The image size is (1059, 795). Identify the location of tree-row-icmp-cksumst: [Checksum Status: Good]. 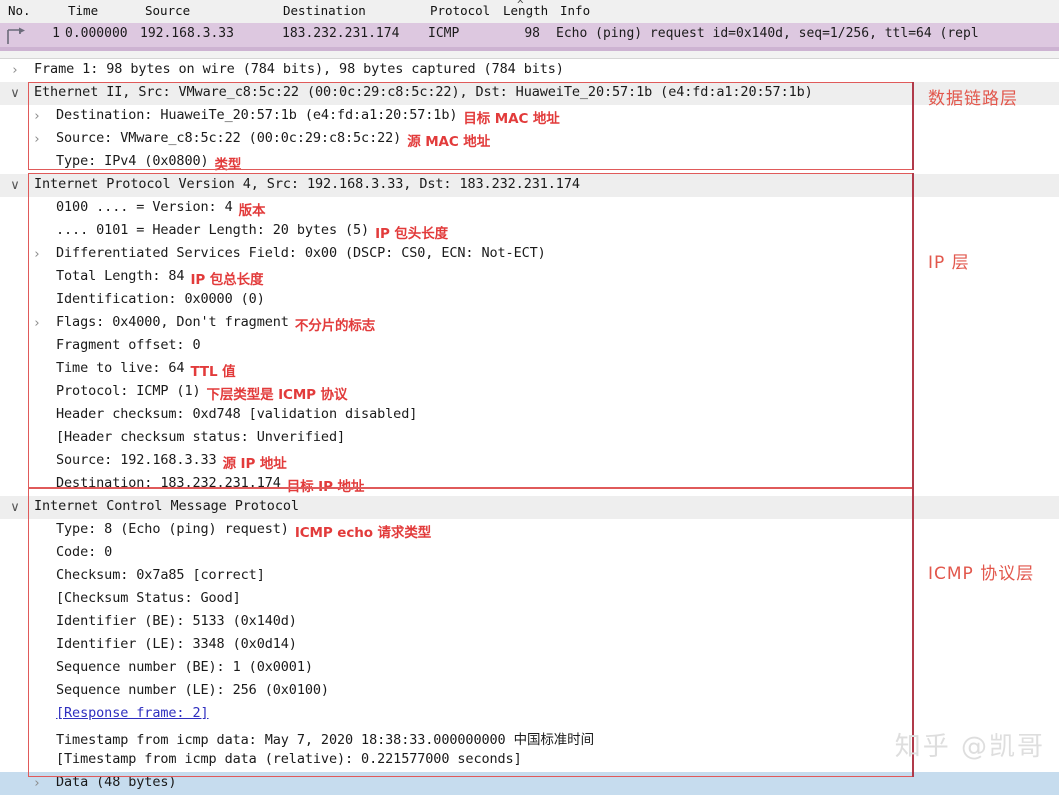
(529, 599).